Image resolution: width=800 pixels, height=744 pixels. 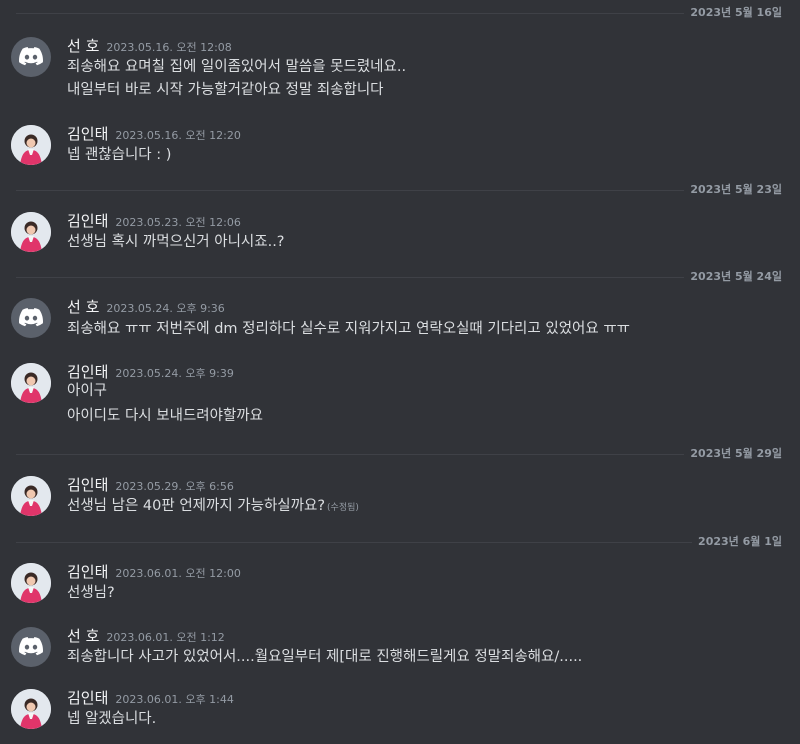 What do you see at coordinates (196, 506) in the screenshot?
I see `message-text-content: 선생님 남은 40판 언제까지 가능하실까요?` at bounding box center [196, 506].